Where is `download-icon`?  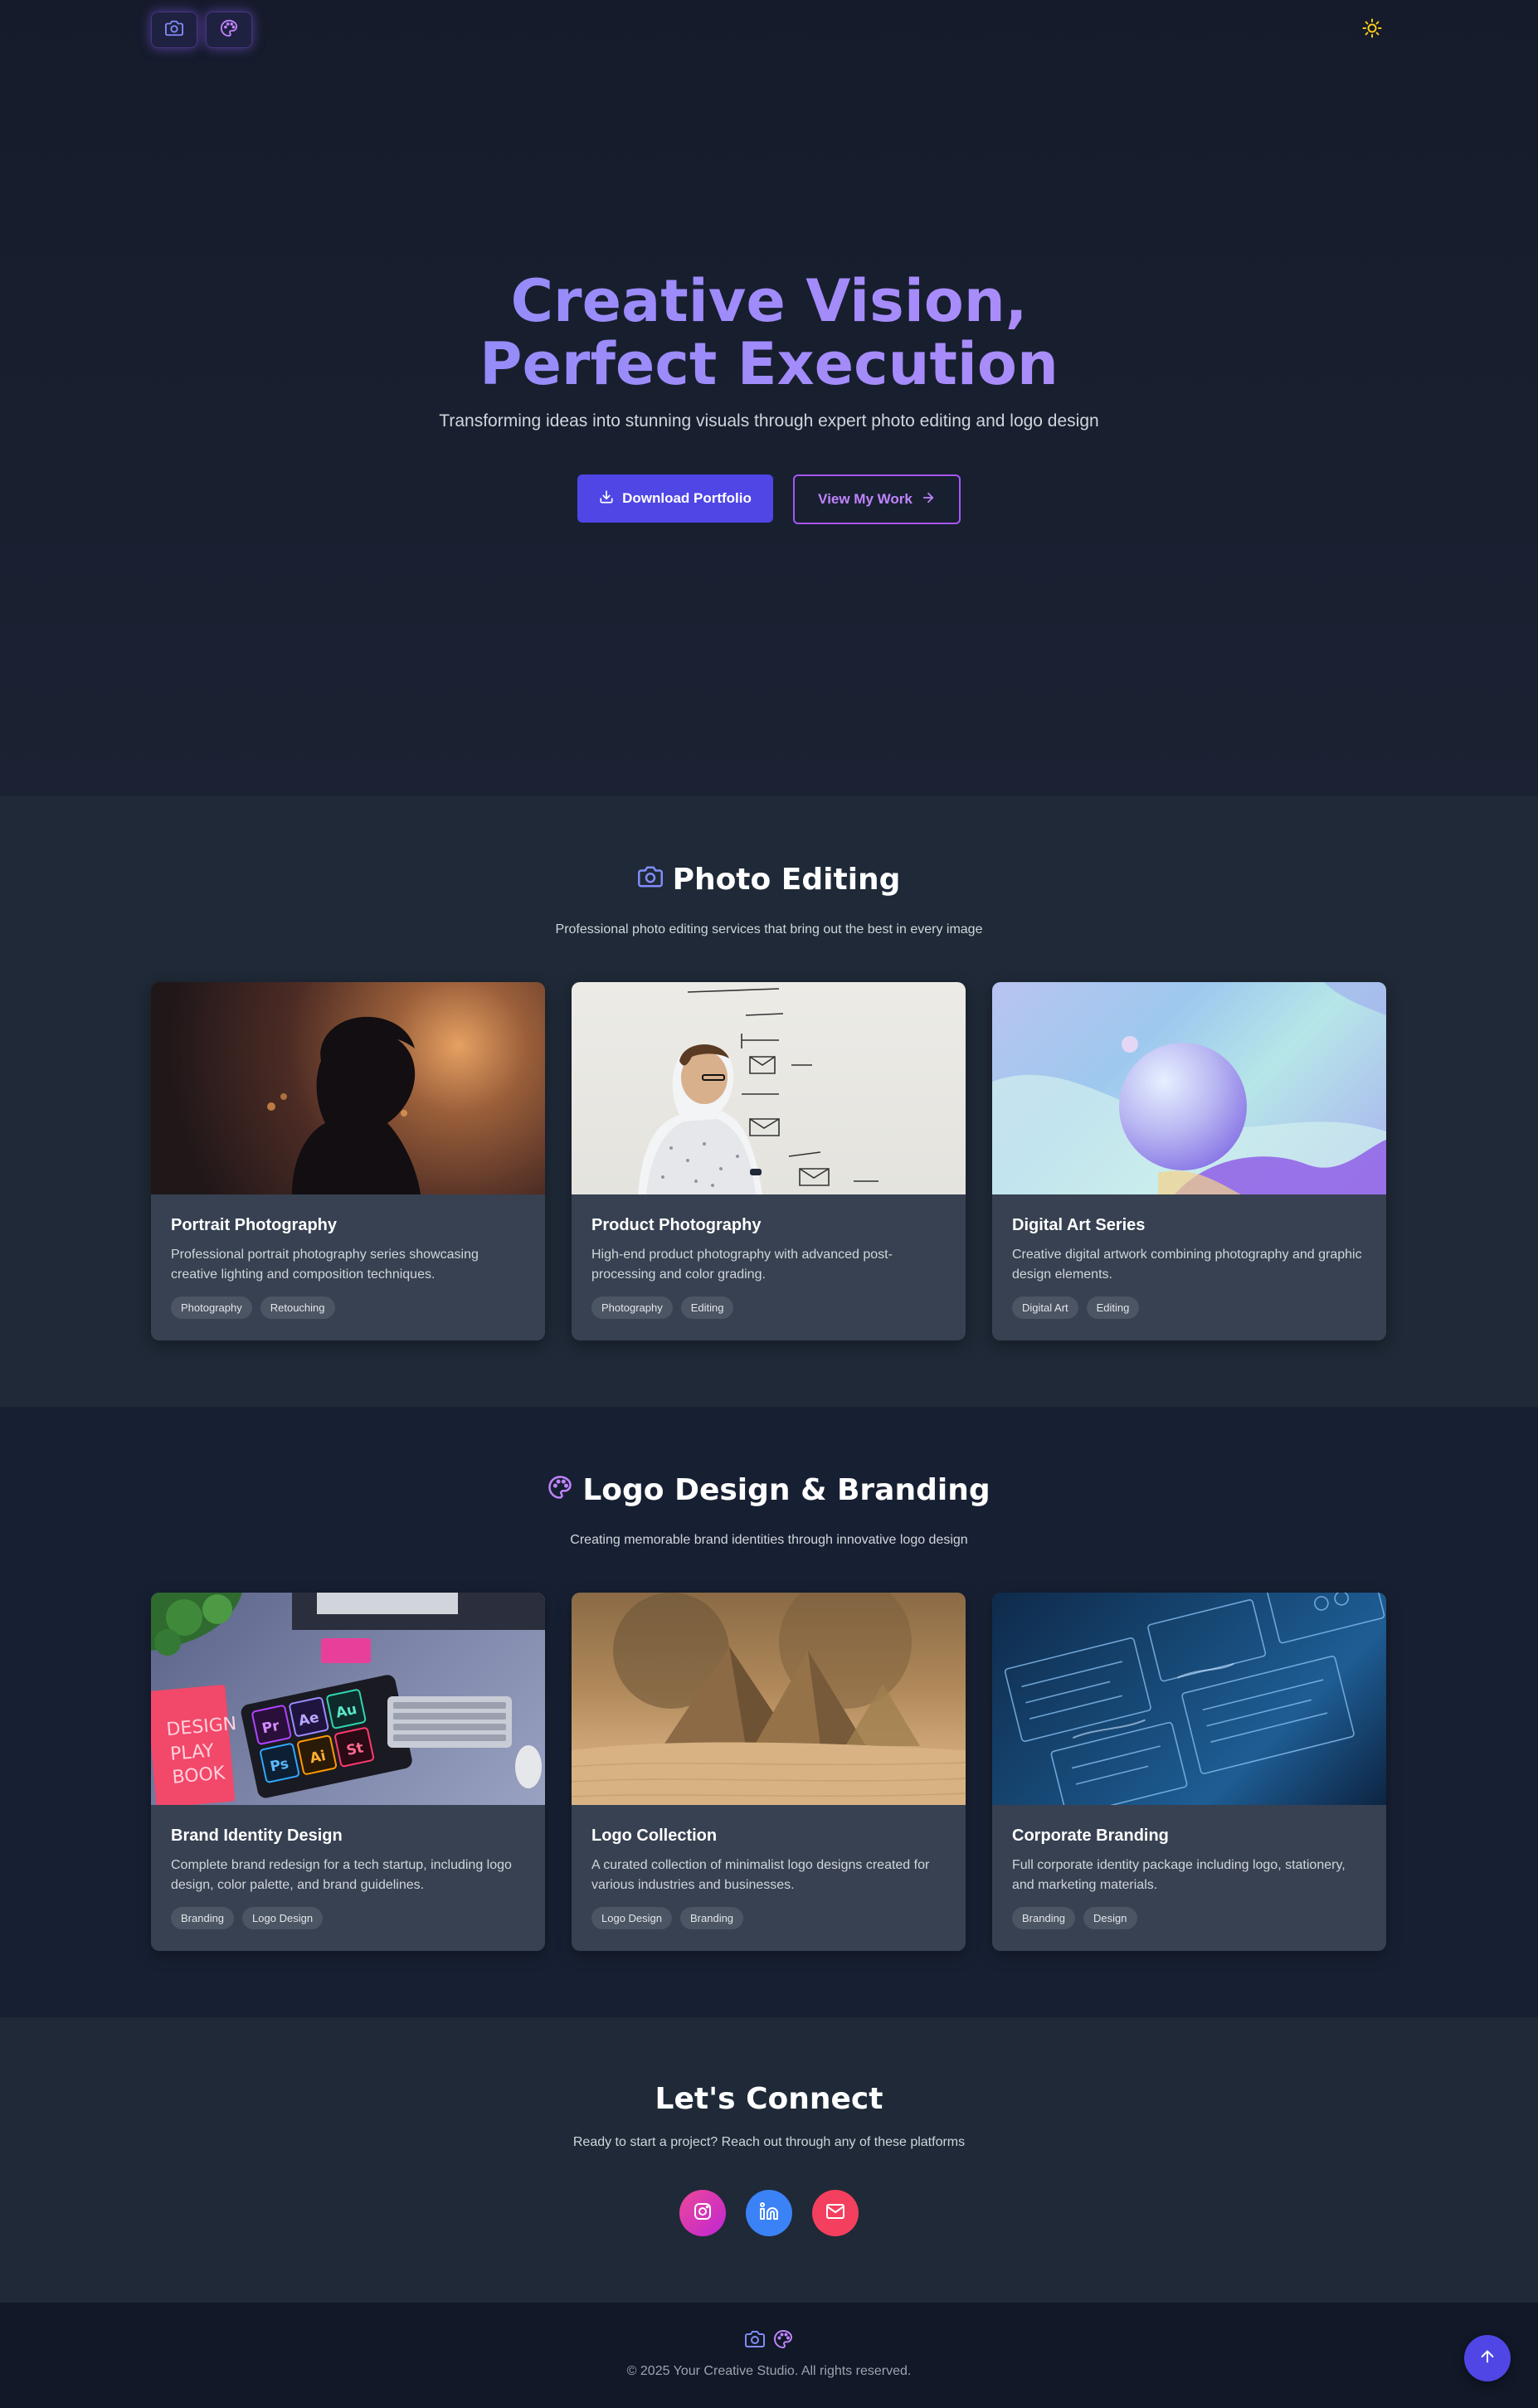
download-icon is located at coordinates (606, 498).